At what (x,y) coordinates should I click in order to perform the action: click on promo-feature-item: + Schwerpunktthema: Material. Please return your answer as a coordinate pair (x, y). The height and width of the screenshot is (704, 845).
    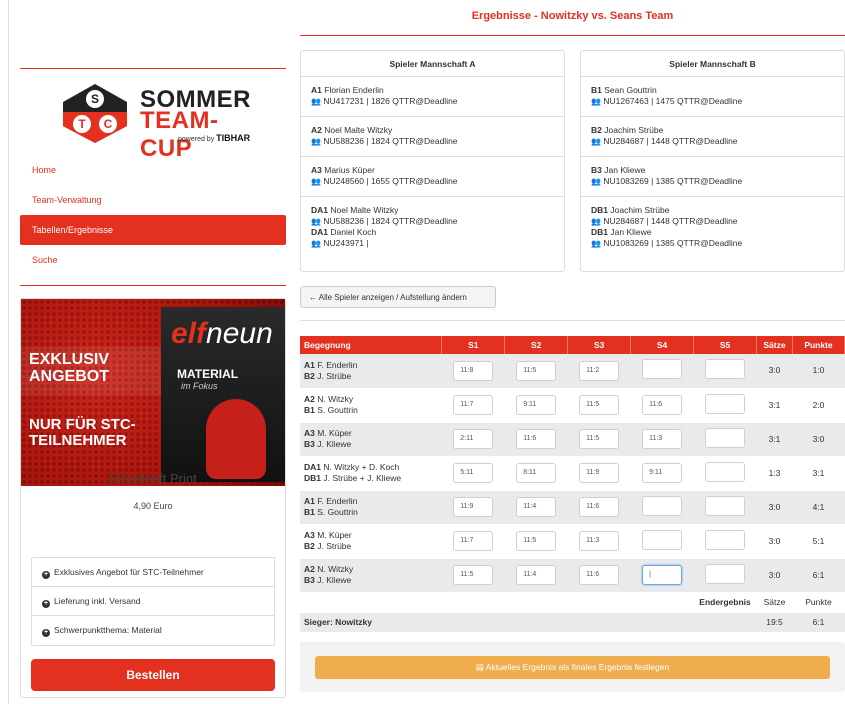
    Looking at the image, I should click on (153, 630).